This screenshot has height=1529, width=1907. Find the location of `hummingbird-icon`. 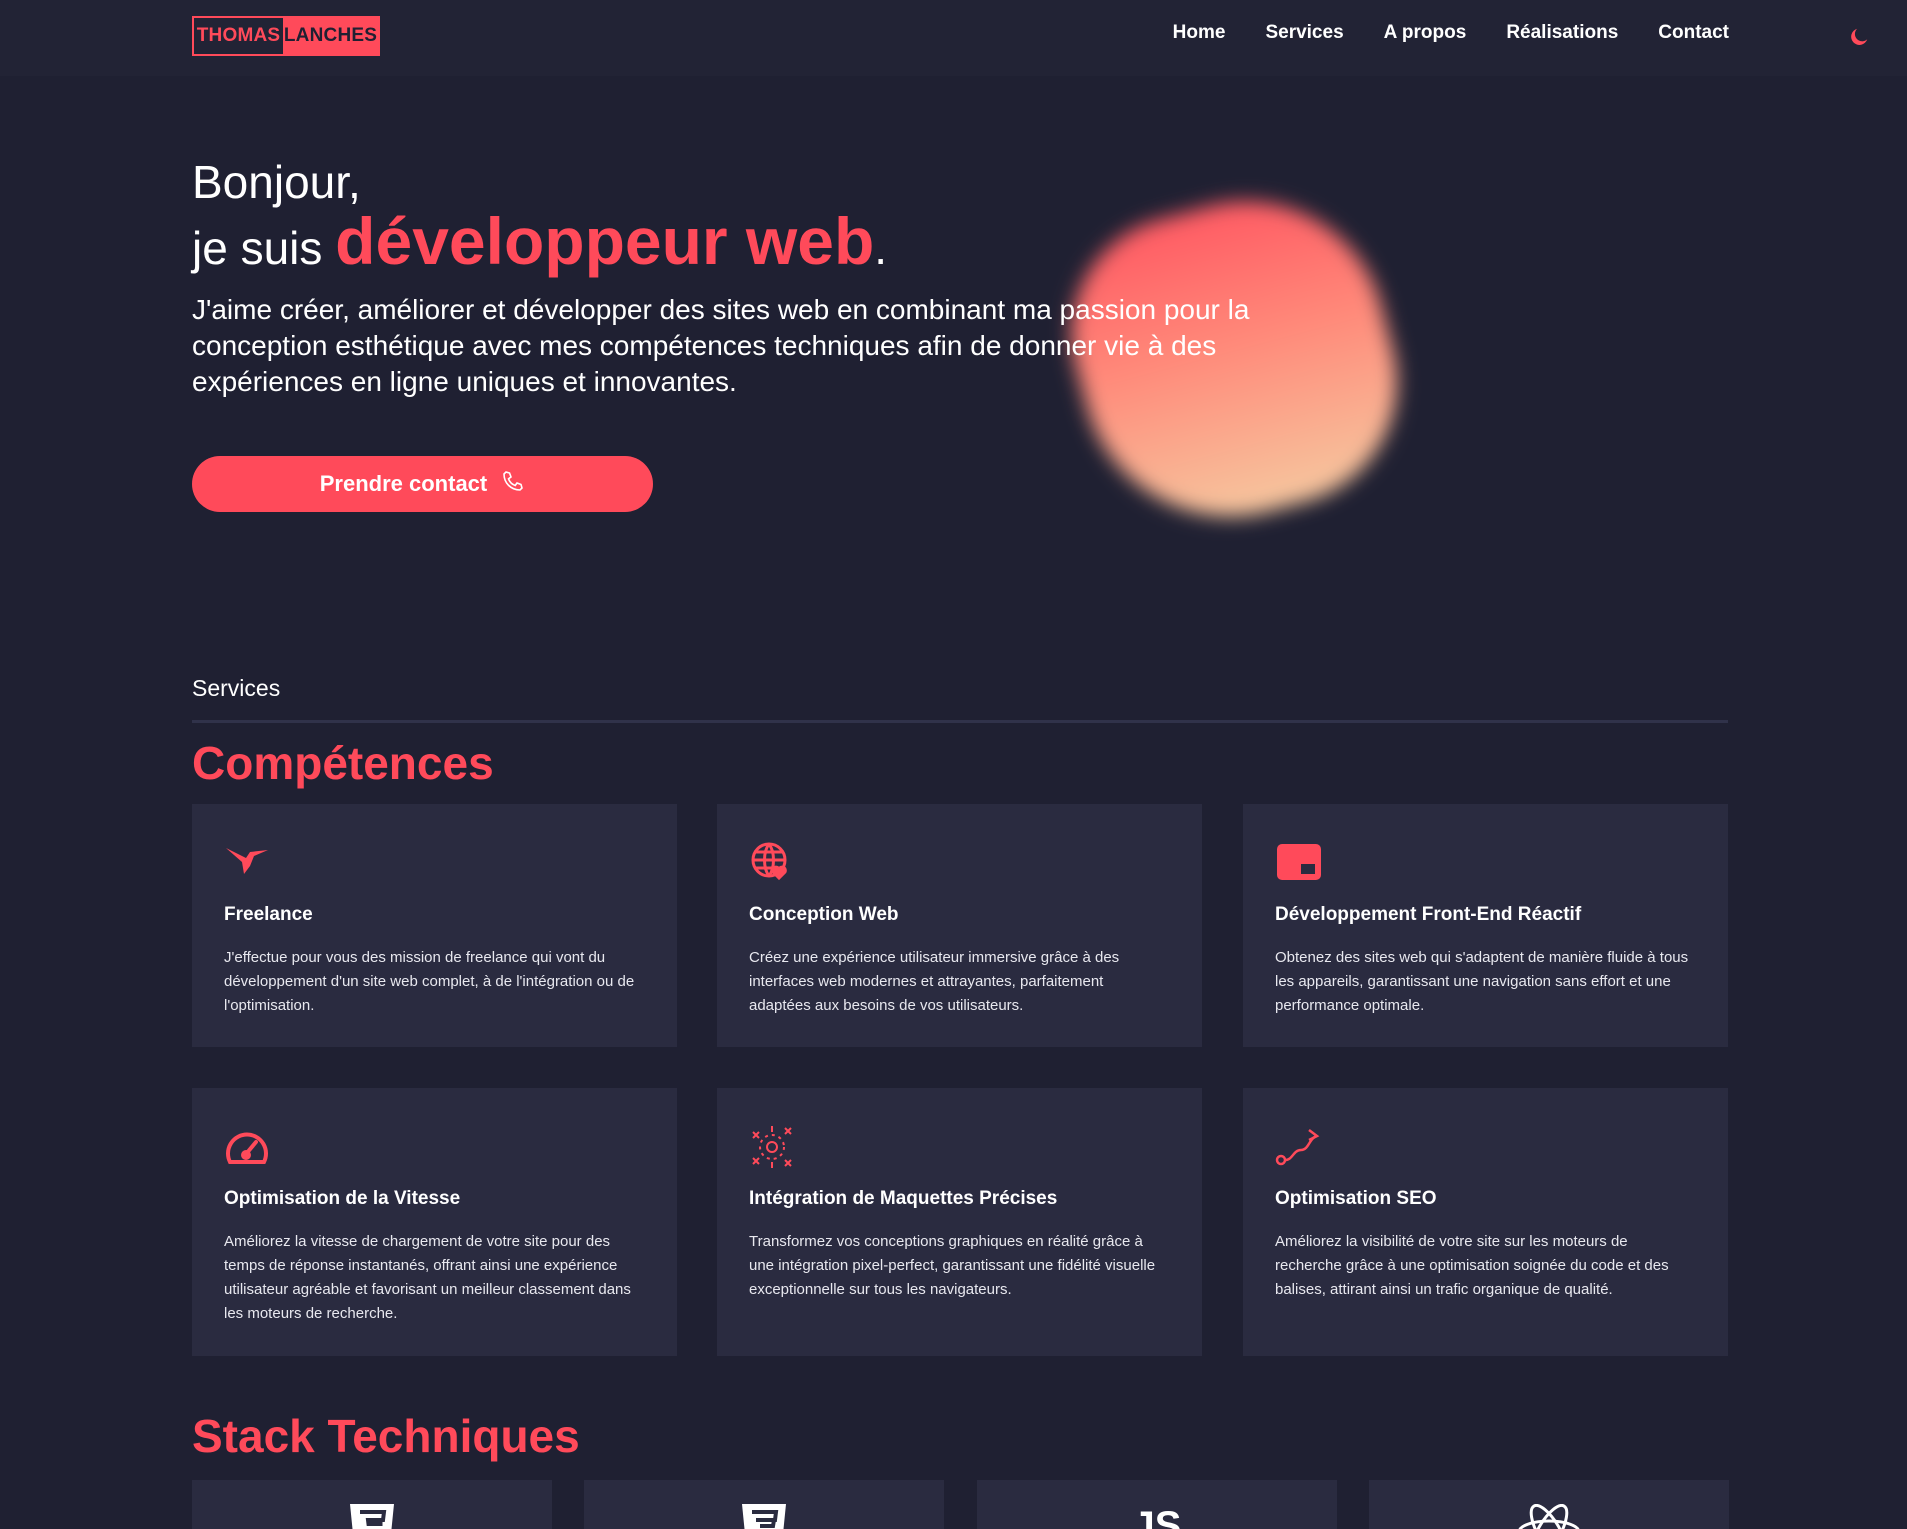

hummingbird-icon is located at coordinates (247, 863).